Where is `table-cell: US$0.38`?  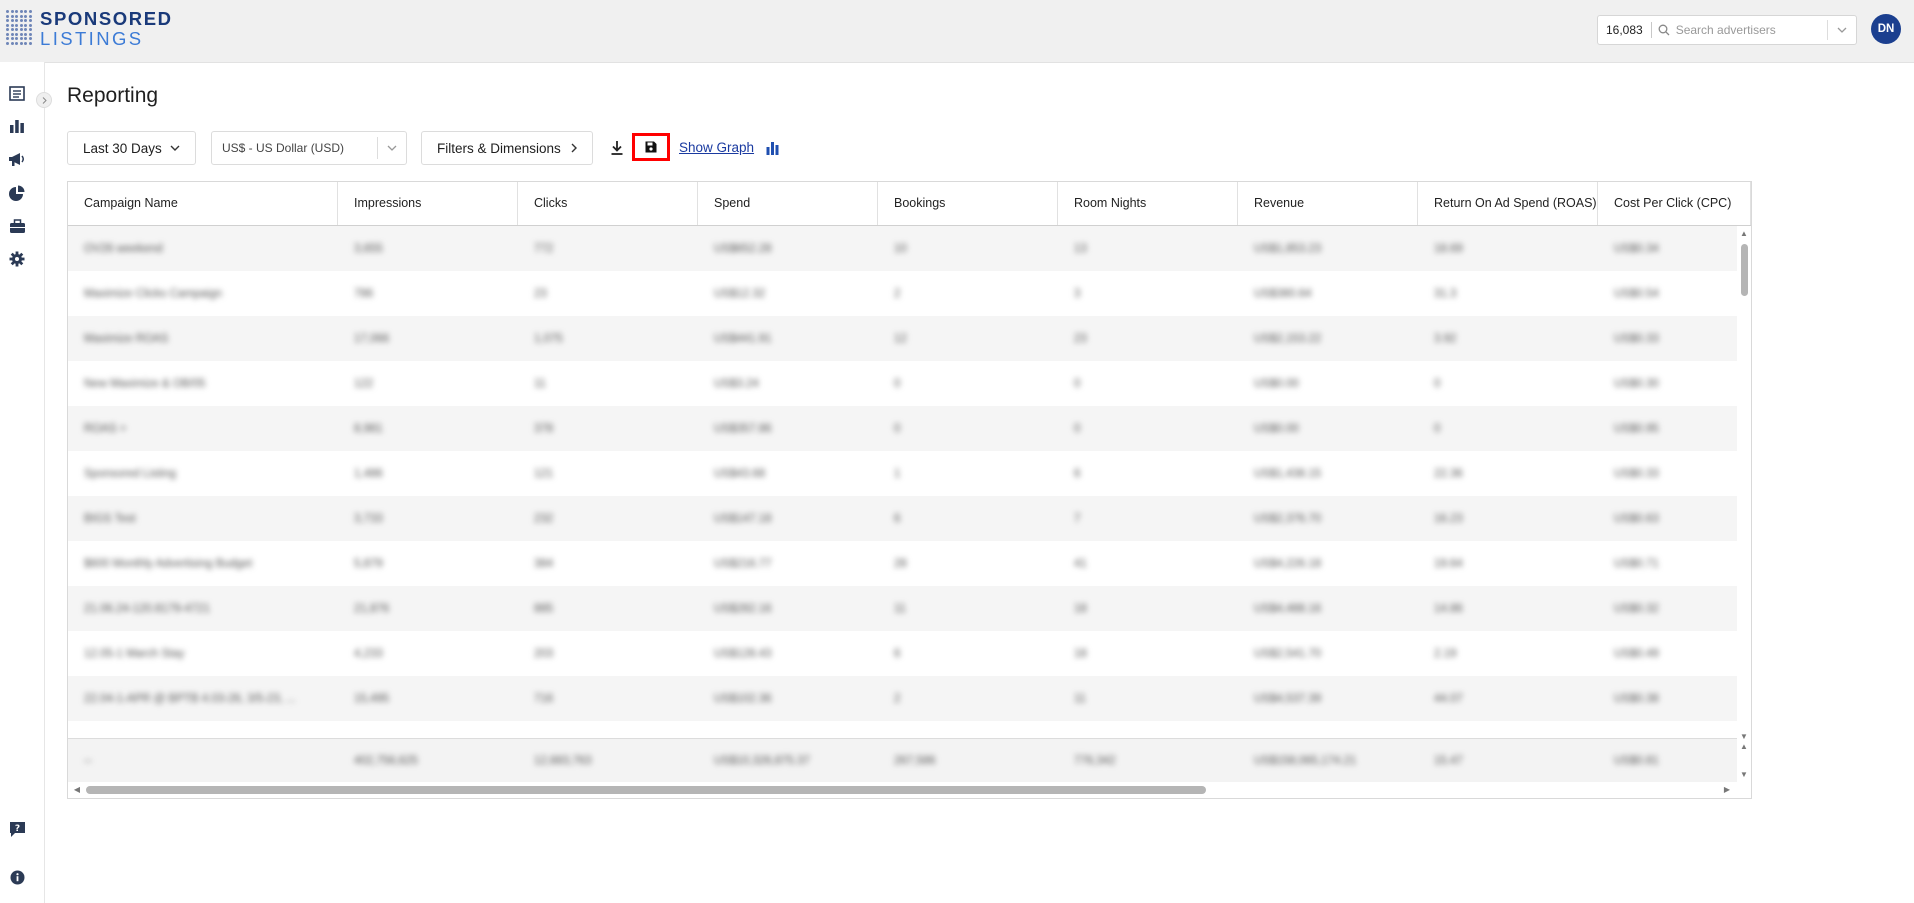 table-cell: US$0.38 is located at coordinates (1636, 698).